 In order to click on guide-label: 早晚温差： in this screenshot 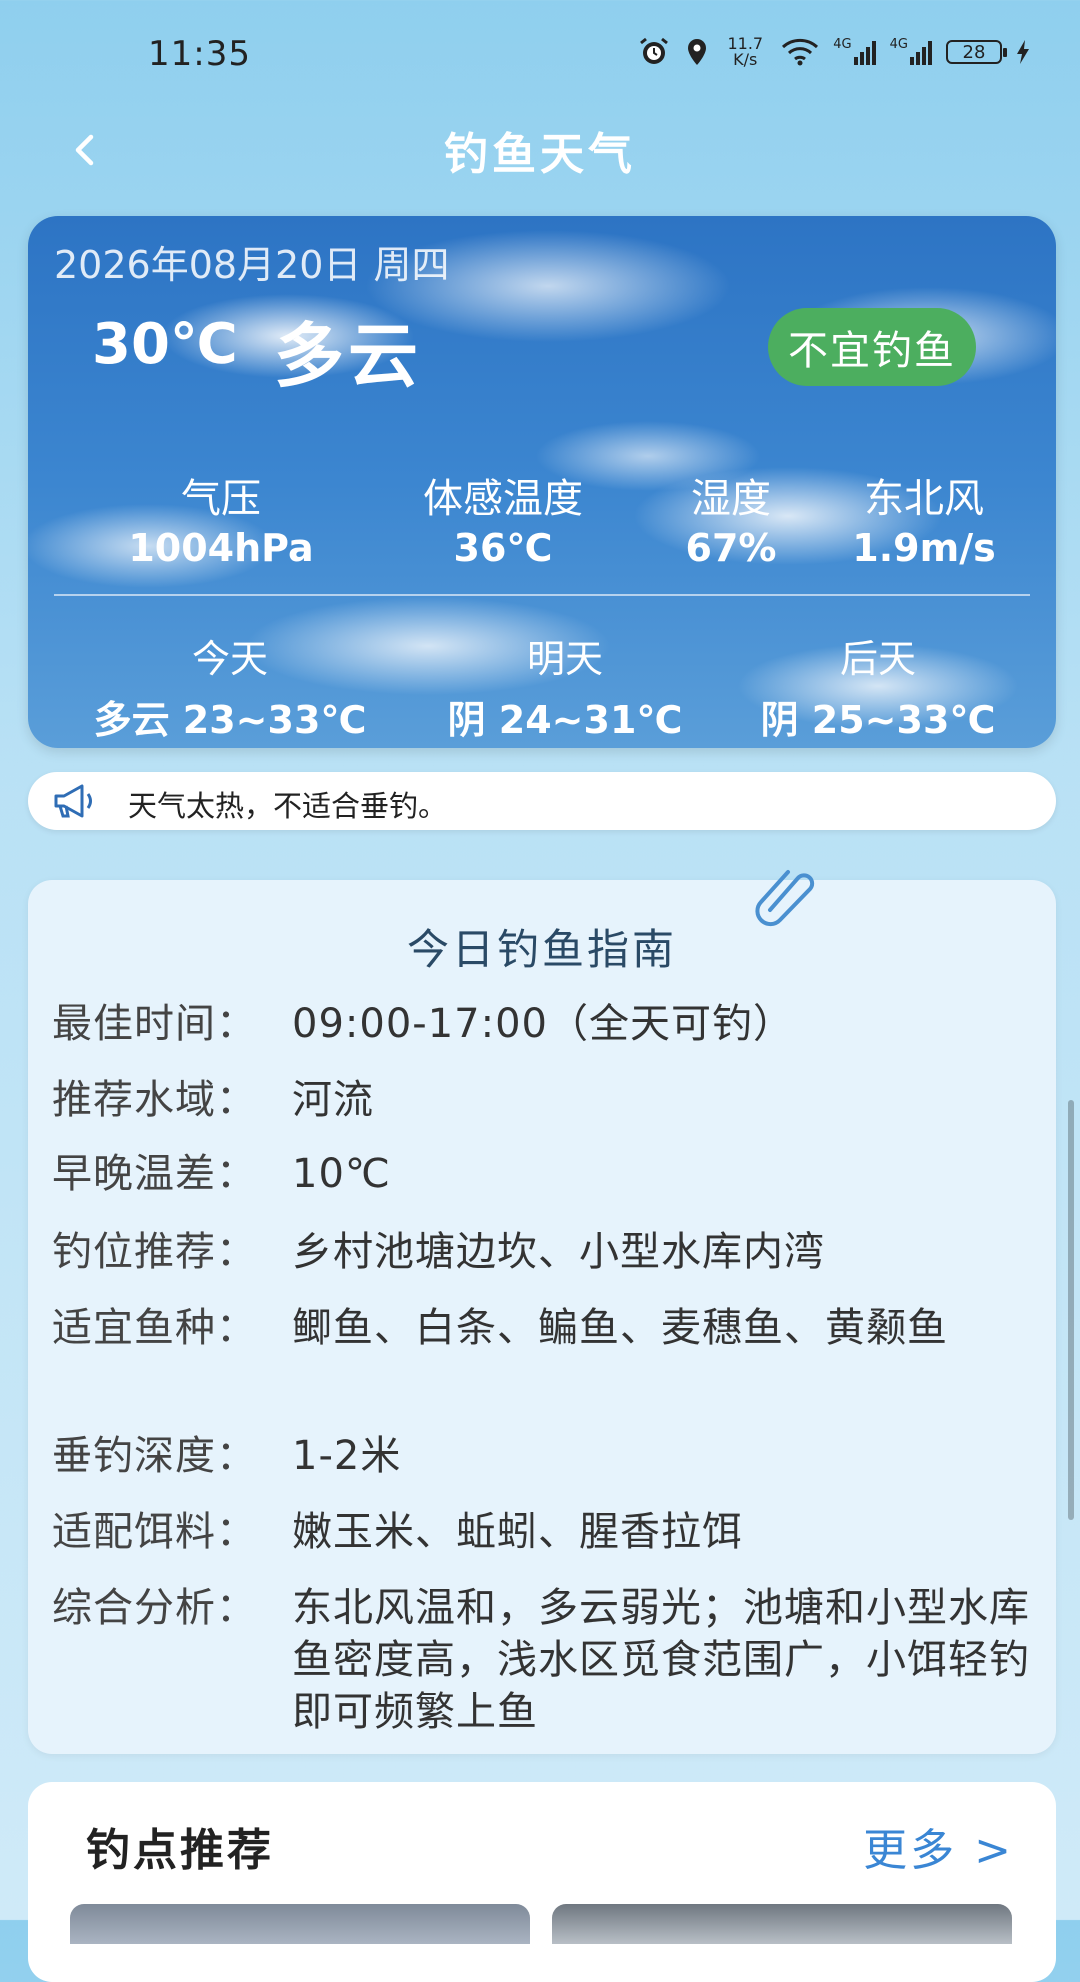, I will do `click(154, 1174)`.